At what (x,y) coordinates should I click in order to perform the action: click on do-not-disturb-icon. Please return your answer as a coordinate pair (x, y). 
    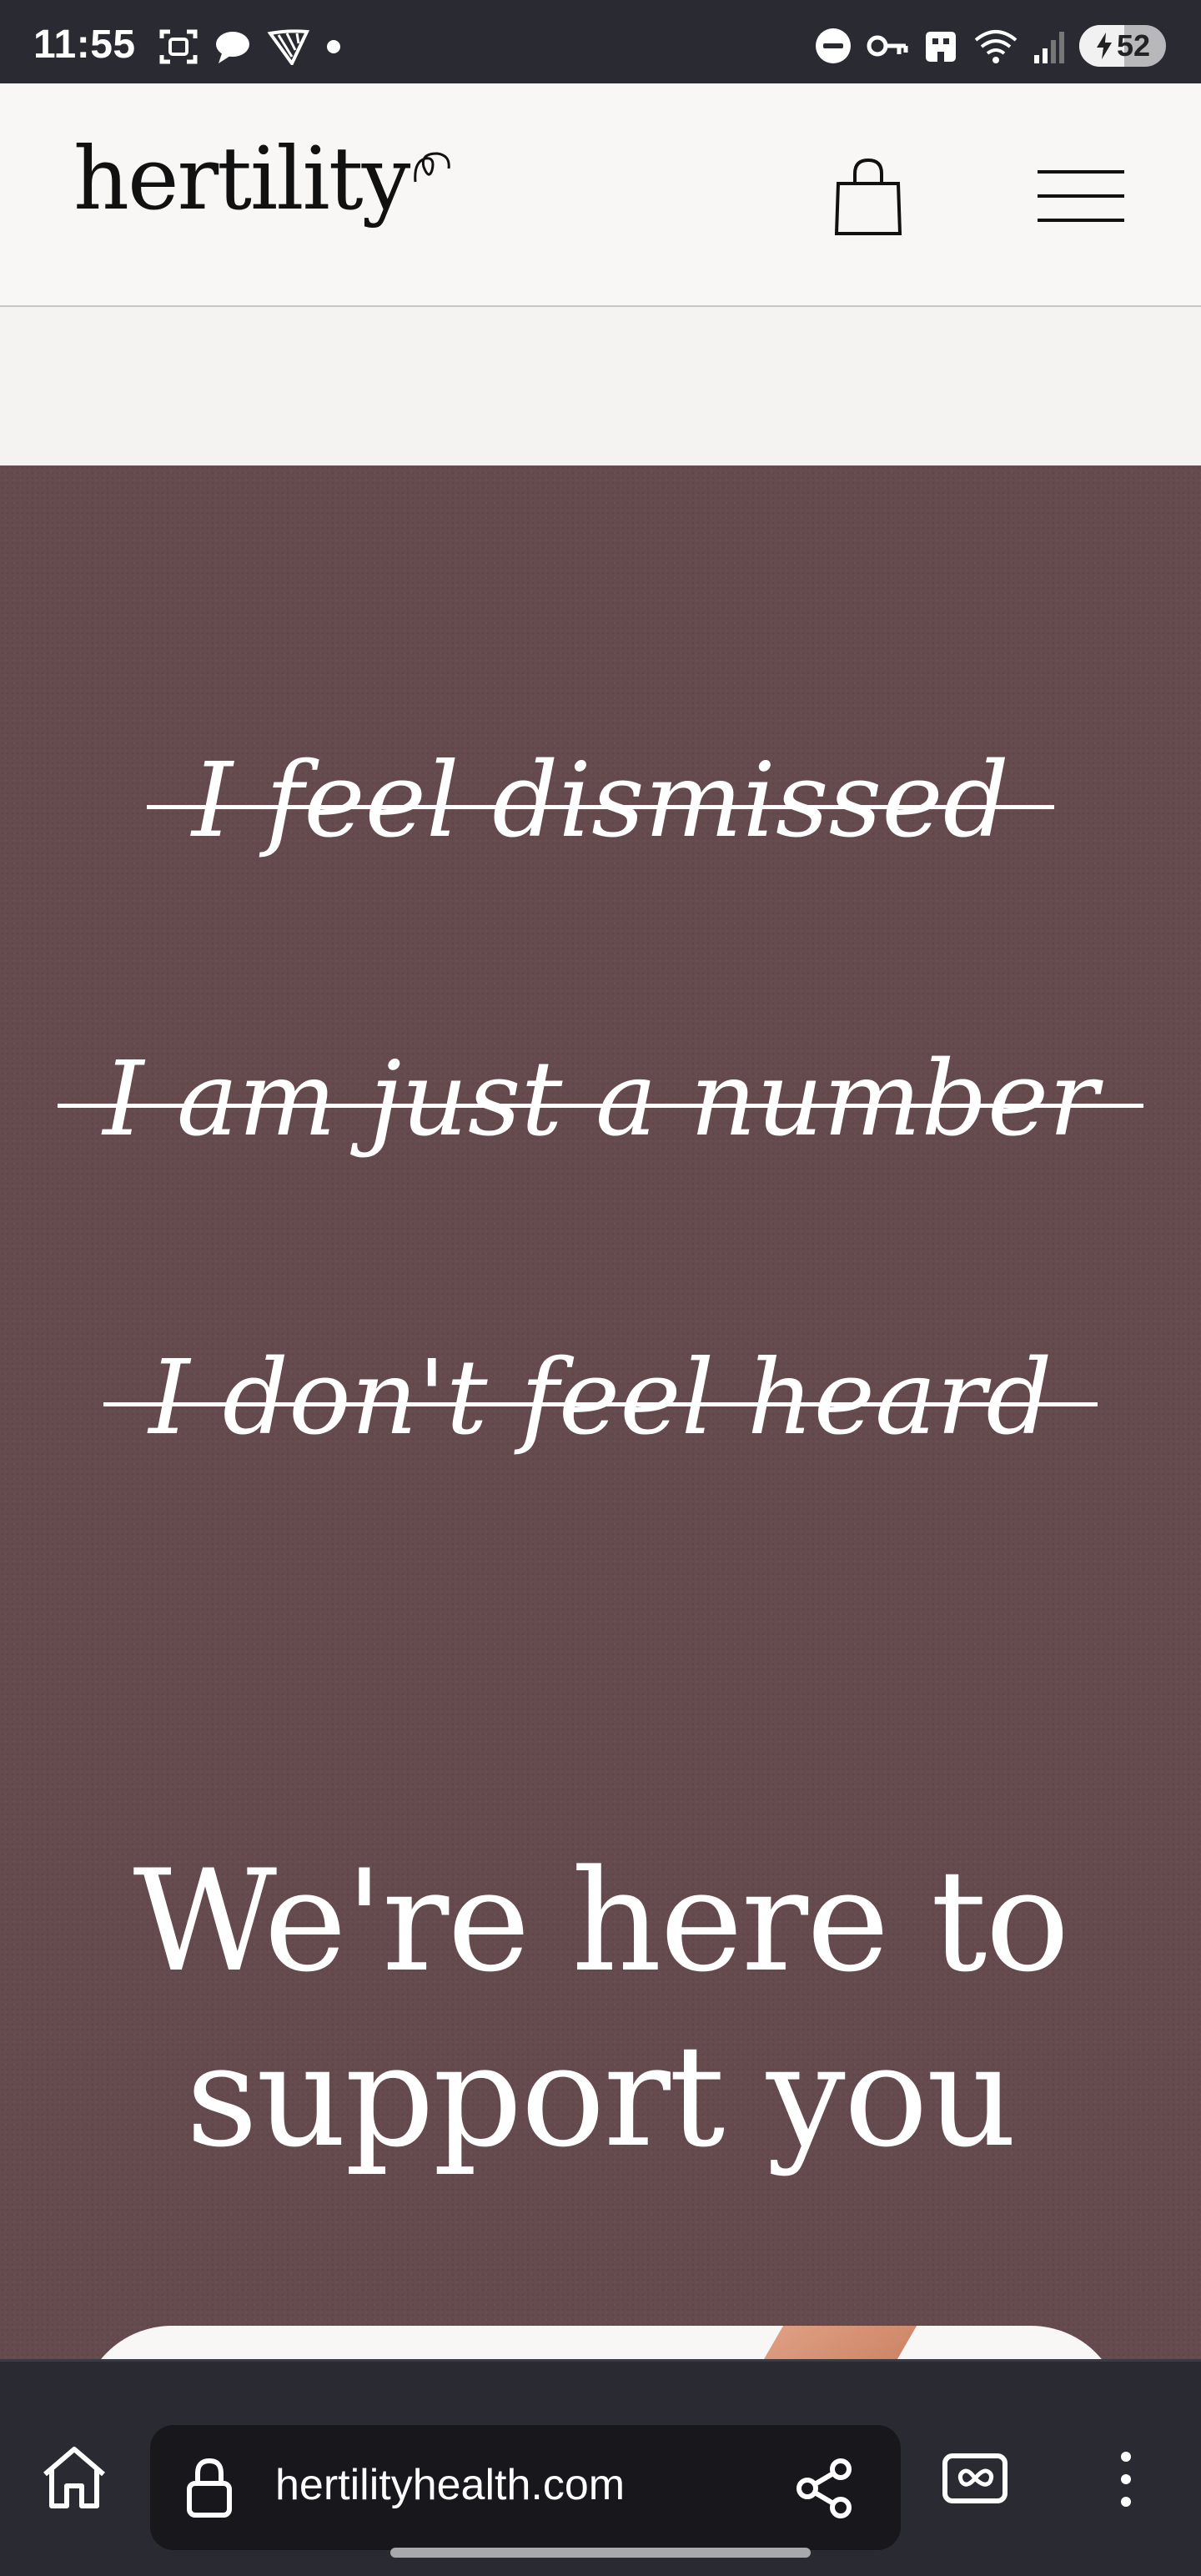
    Looking at the image, I should click on (834, 45).